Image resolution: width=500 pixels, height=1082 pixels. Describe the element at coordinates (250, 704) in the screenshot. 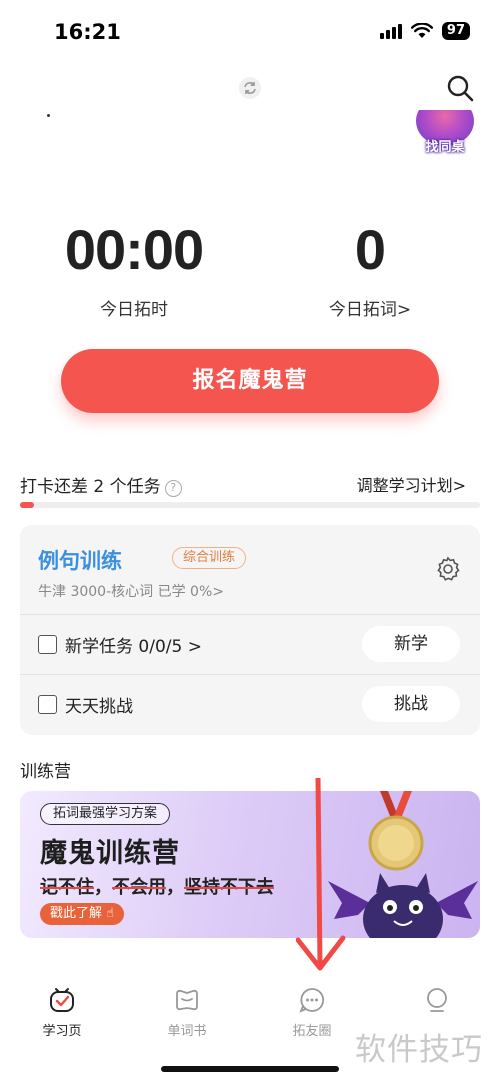

I see `task-row-daily-challenge: 天天挑战 挑战` at that location.